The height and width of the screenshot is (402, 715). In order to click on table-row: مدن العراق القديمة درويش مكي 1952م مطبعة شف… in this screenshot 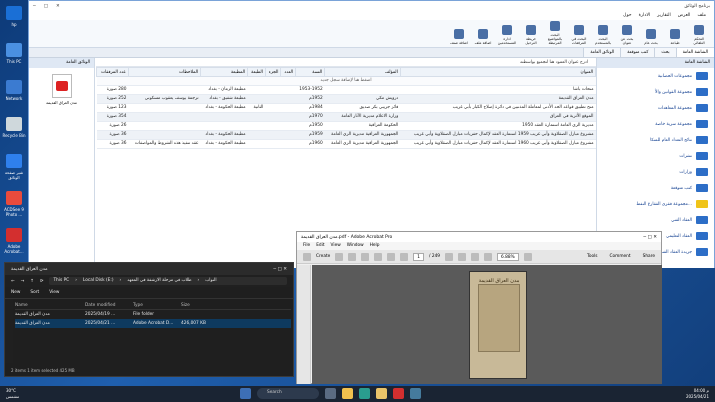, I will do `click(346, 99)`.